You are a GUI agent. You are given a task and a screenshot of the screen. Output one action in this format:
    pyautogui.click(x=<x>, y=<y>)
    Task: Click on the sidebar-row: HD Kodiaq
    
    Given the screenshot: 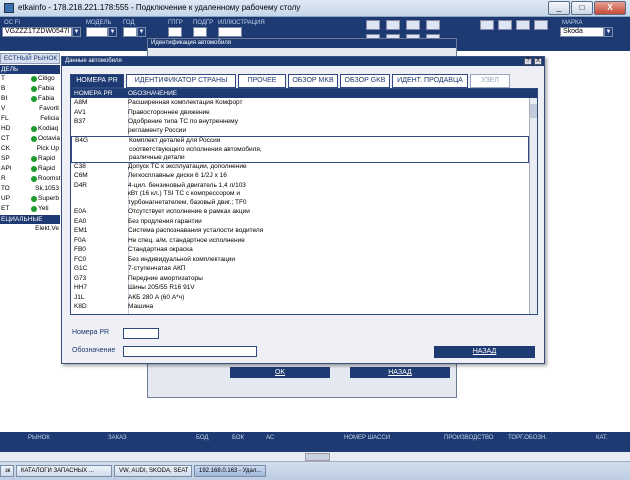 What is the action you would take?
    pyautogui.click(x=30, y=129)
    